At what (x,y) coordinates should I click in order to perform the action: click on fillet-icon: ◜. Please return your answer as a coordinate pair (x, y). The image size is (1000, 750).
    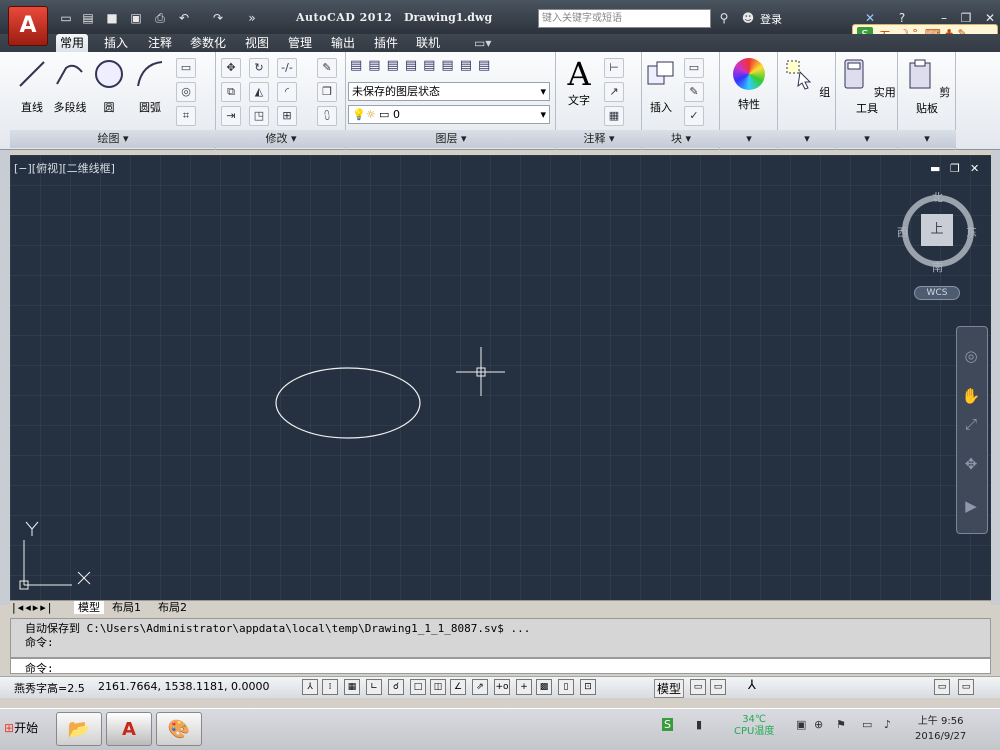
    Looking at the image, I should click on (287, 92).